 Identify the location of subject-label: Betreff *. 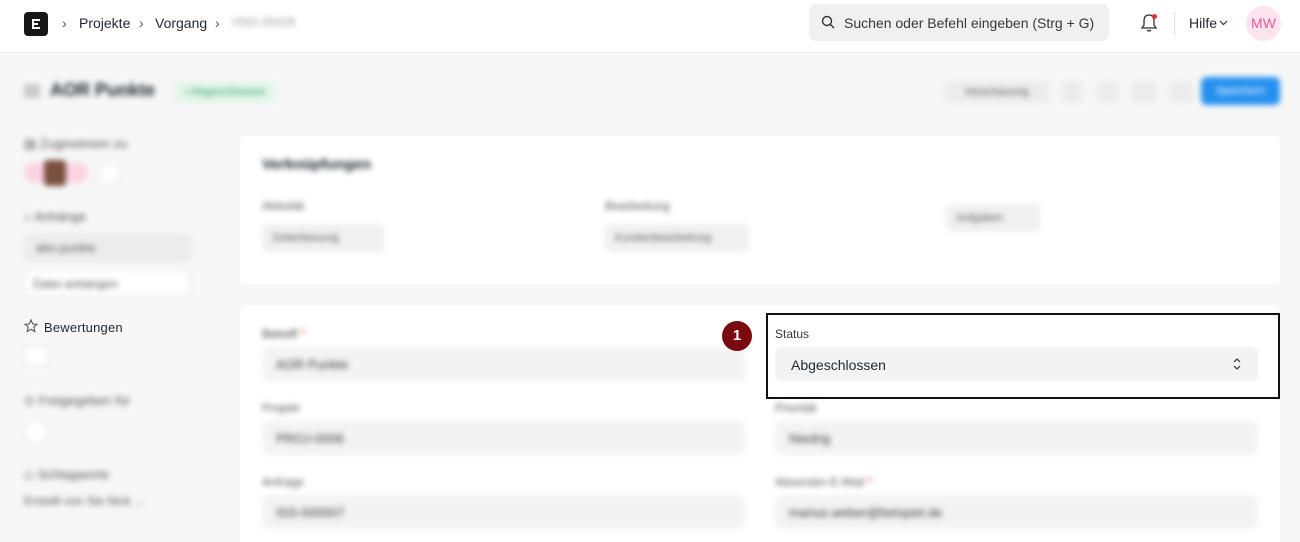
(284, 334).